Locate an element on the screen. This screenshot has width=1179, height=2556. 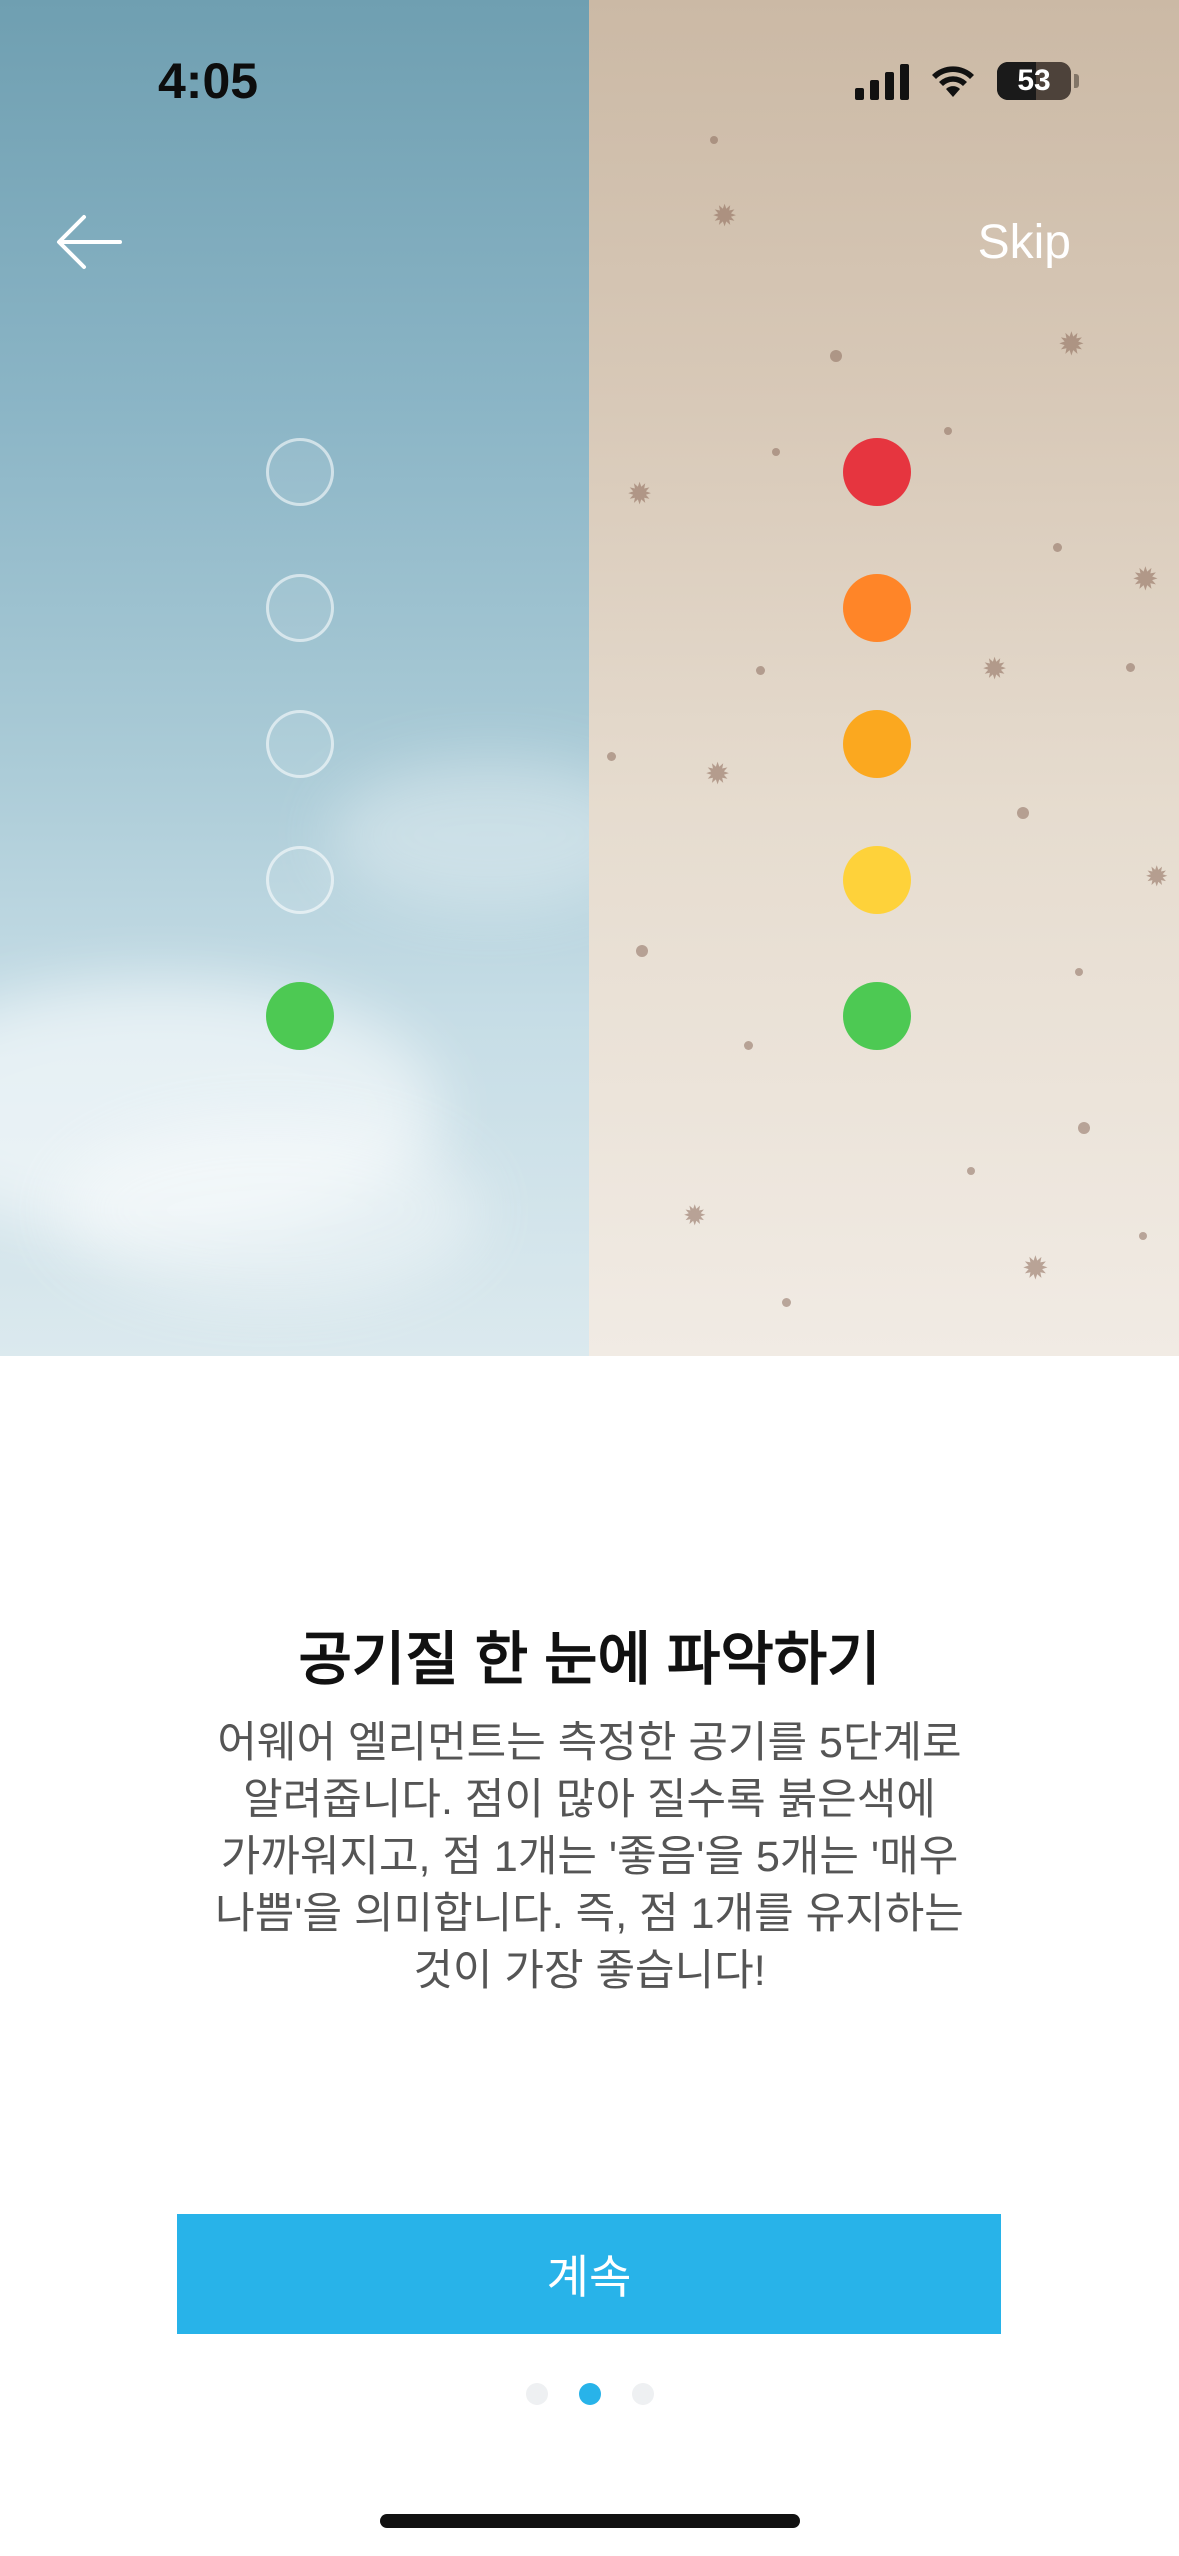
cellular-signal-icon is located at coordinates (882, 81).